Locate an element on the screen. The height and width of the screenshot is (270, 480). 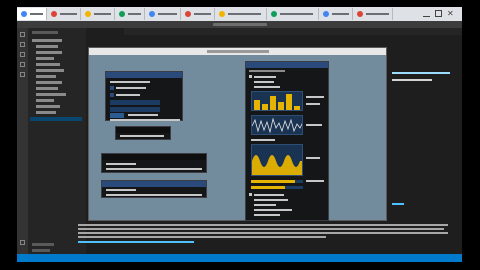
ide-title-bar is located at coordinates (239, 24).